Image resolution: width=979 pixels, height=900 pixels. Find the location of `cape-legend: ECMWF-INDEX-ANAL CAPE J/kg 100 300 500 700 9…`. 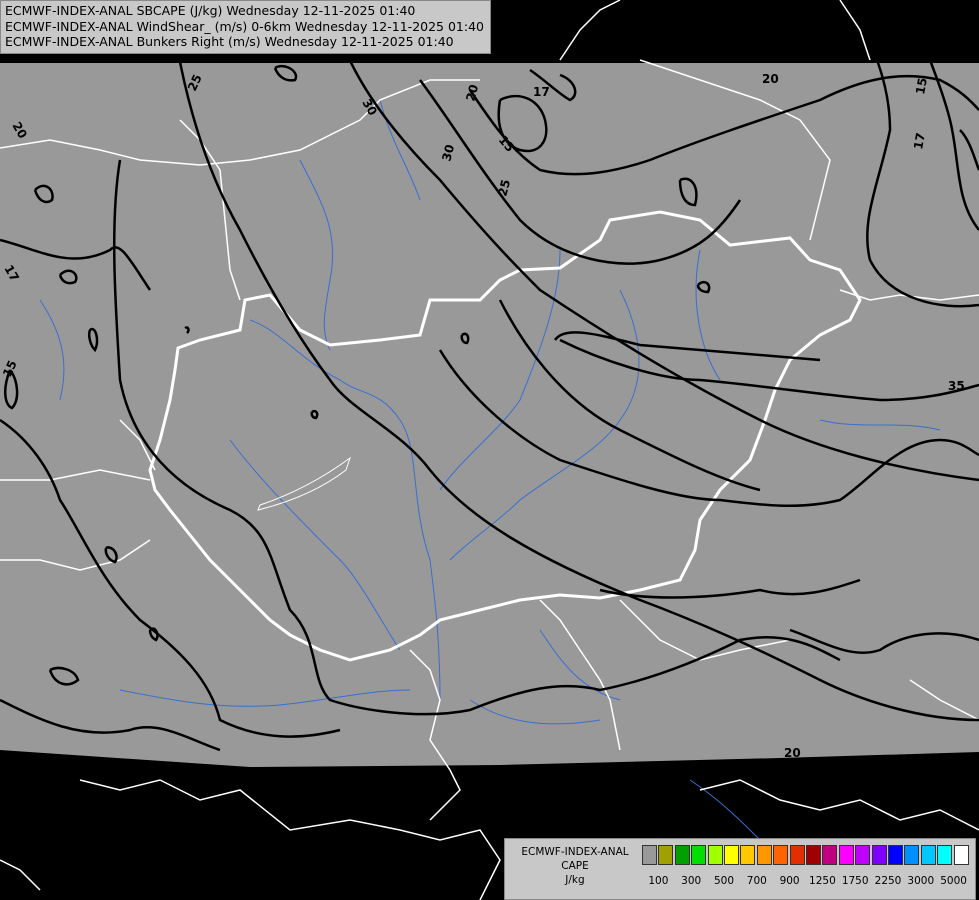

cape-legend: ECMWF-INDEX-ANAL CAPE J/kg 100 300 500 700 9… is located at coordinates (740, 869).